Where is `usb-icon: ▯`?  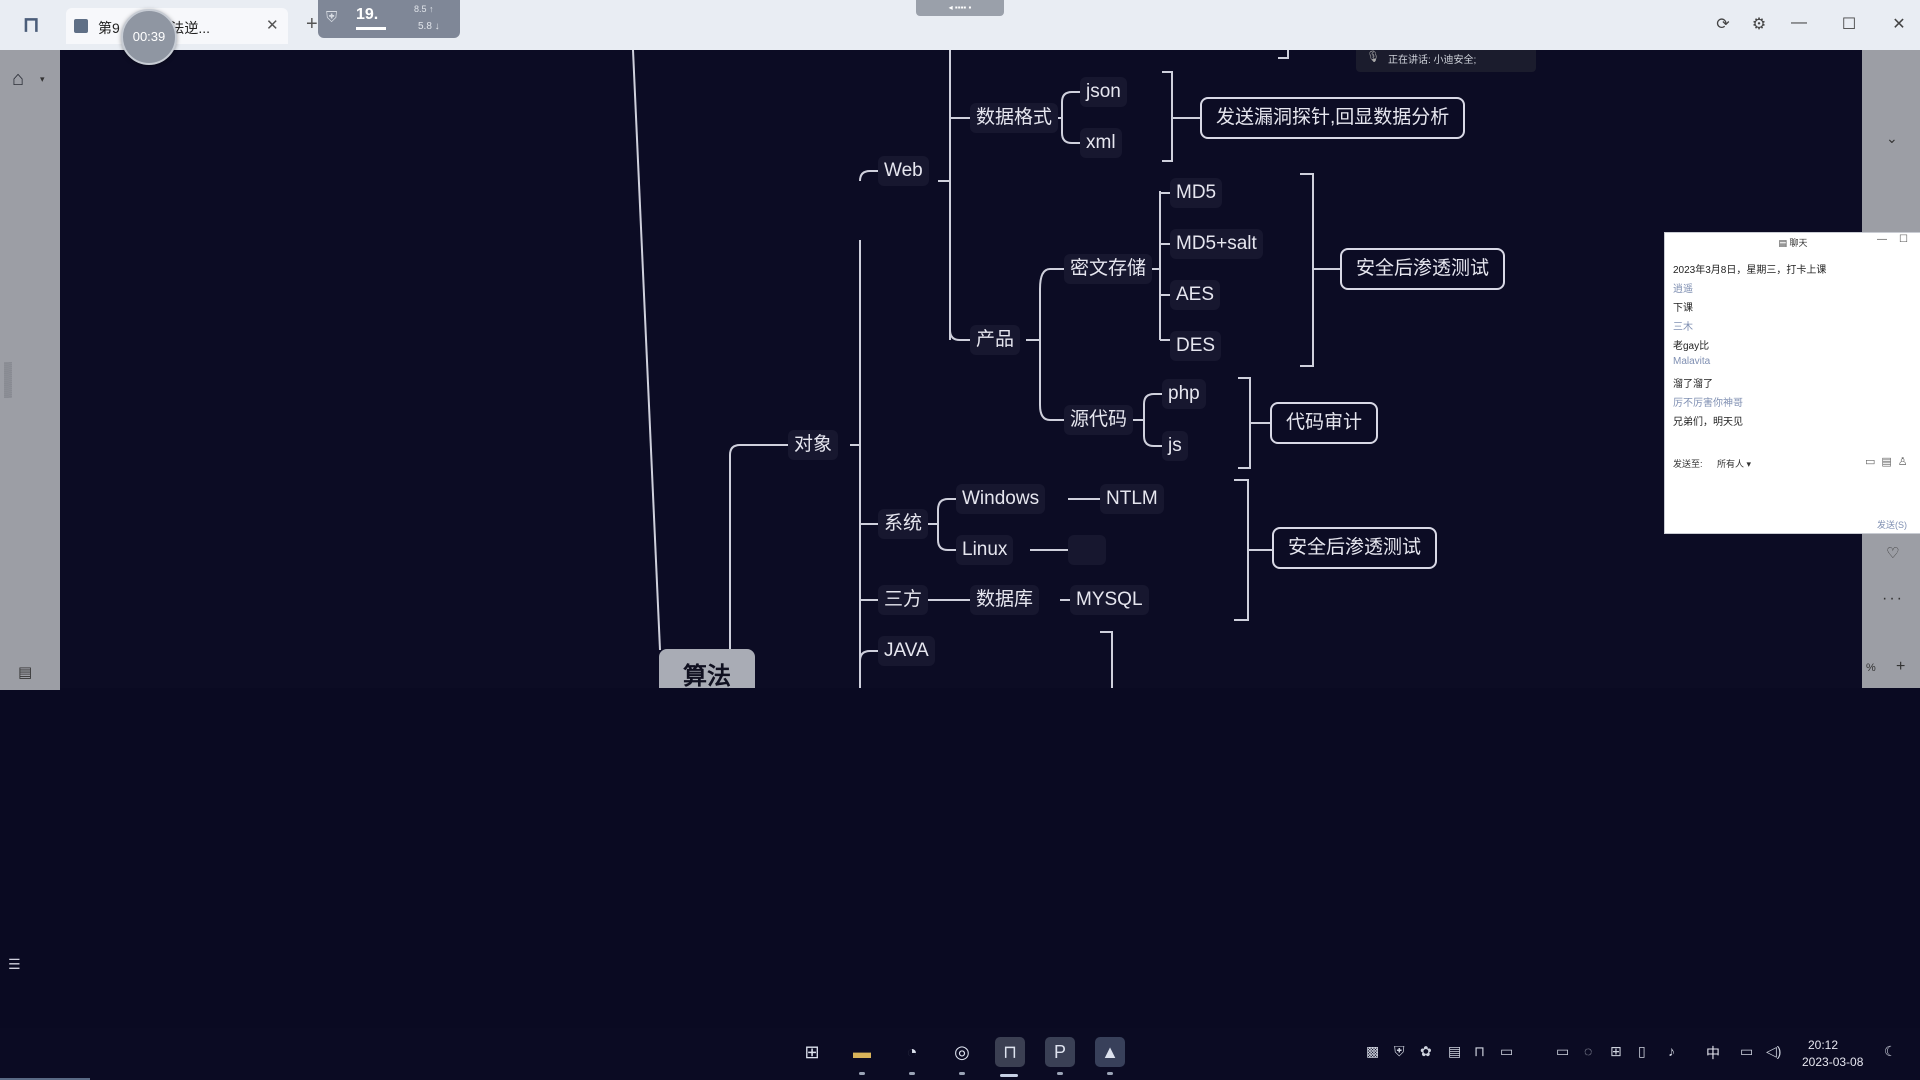 usb-icon: ▯ is located at coordinates (1642, 1051).